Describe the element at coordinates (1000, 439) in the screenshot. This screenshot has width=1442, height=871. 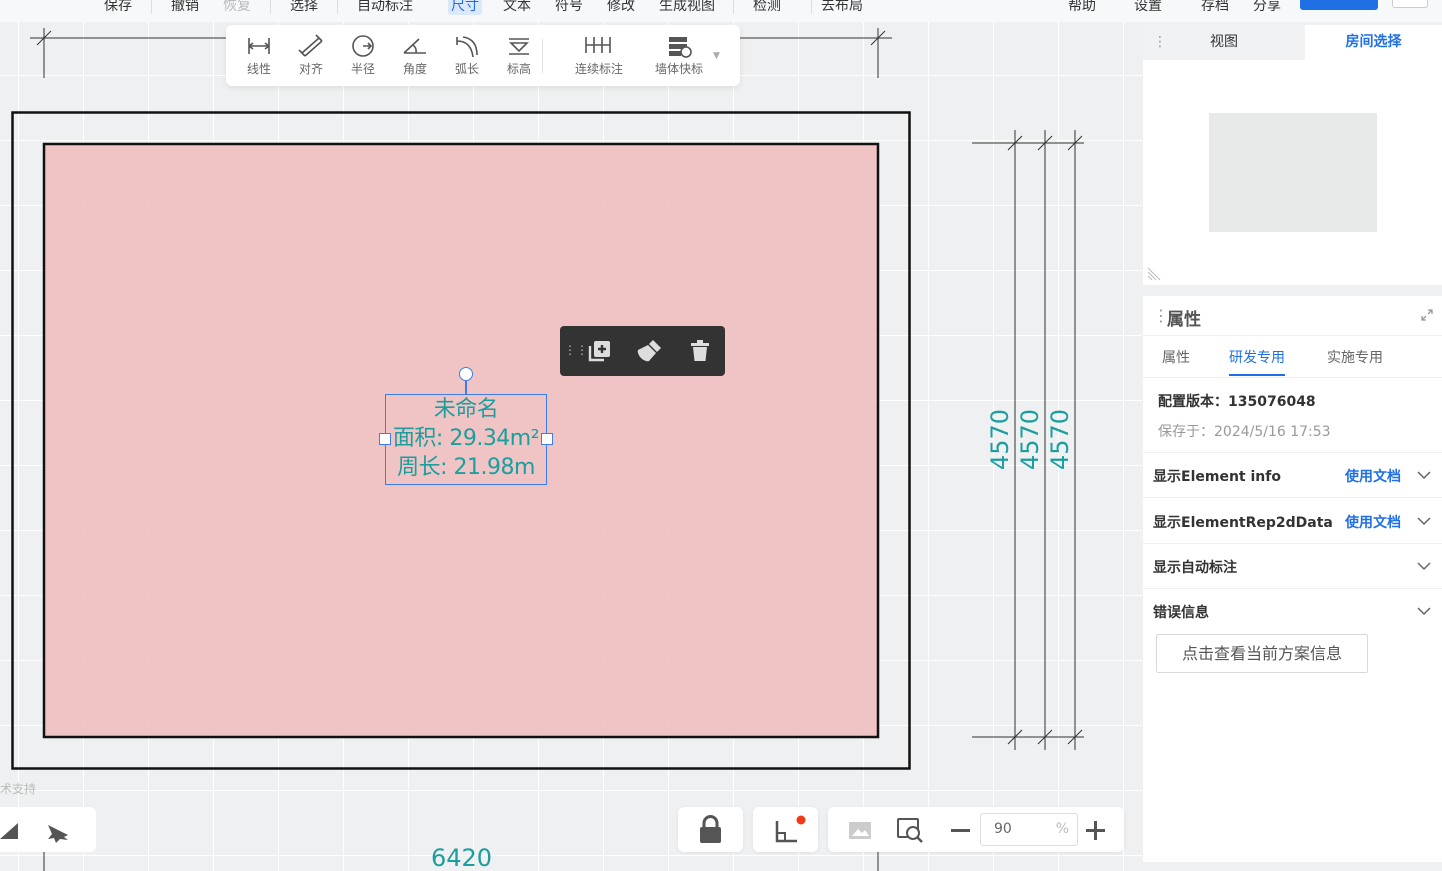
I see `vertical-dimension-text-1: 4570` at that location.